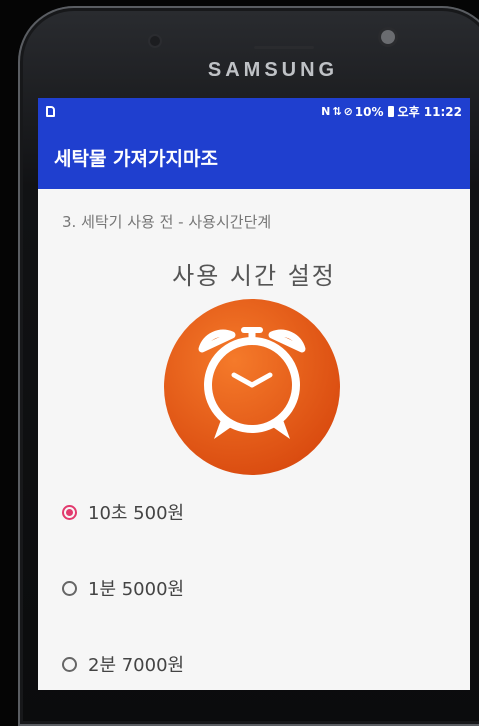 This screenshot has height=726, width=479. Describe the element at coordinates (254, 157) in the screenshot. I see `app-bar: 세탁물 가져가지마조` at that location.